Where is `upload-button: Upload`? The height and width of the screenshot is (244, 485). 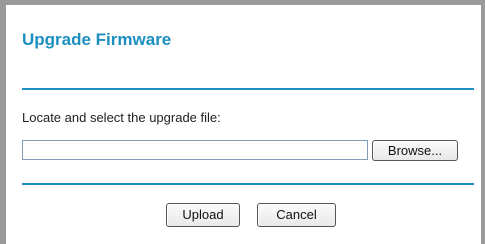 upload-button: Upload is located at coordinates (203, 215).